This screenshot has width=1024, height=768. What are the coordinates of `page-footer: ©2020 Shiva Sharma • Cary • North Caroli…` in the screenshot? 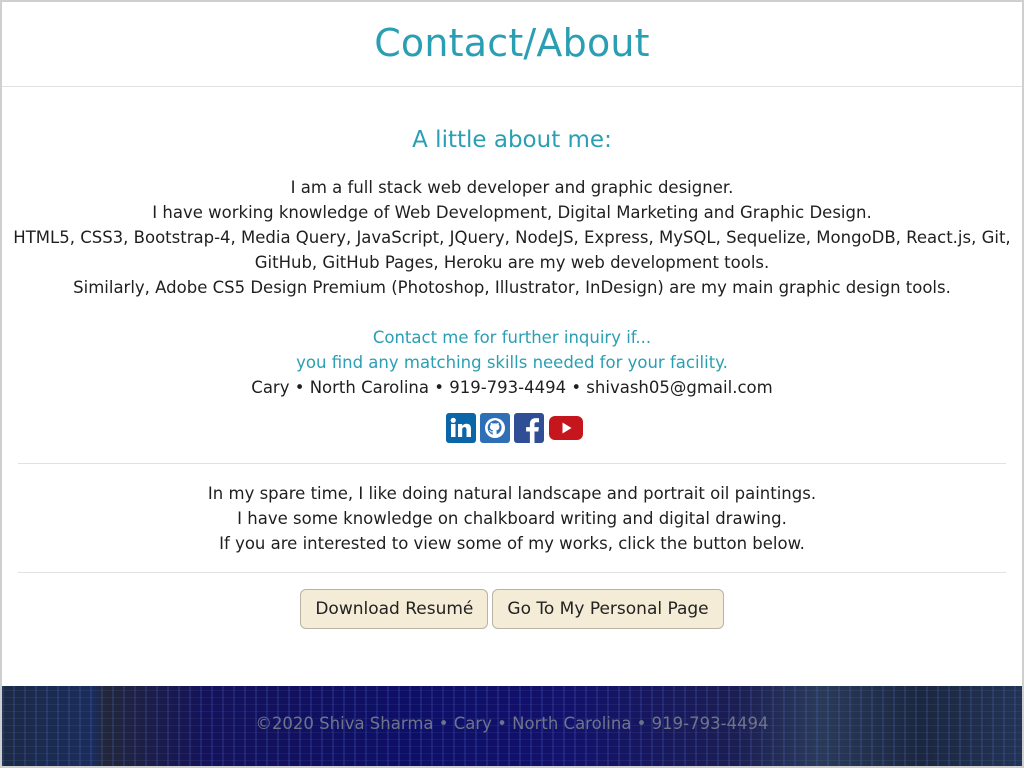 It's located at (512, 727).